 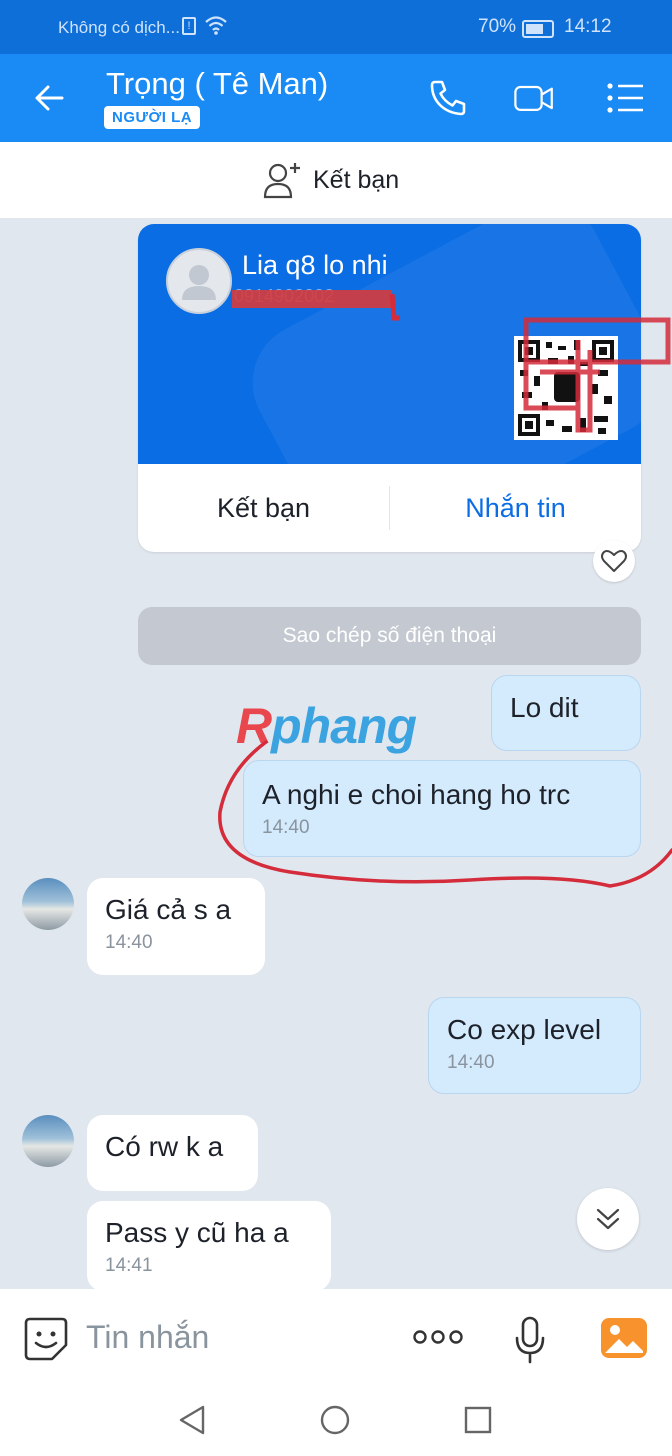 What do you see at coordinates (164, 1146) in the screenshot?
I see `message-text: Có rw k a` at bounding box center [164, 1146].